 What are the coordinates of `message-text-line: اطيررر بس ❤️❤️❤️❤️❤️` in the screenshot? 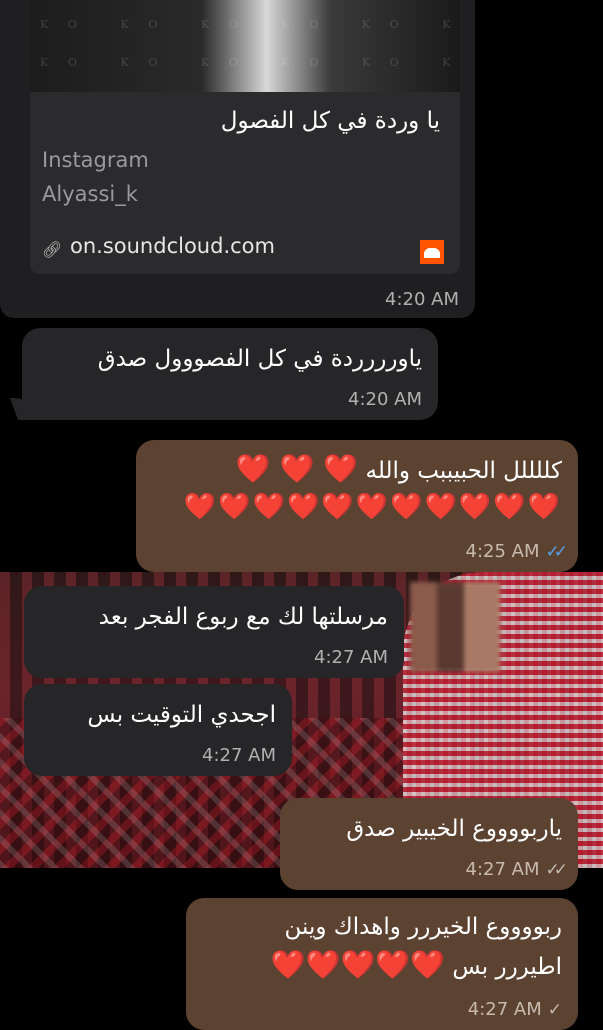 It's located at (416, 966).